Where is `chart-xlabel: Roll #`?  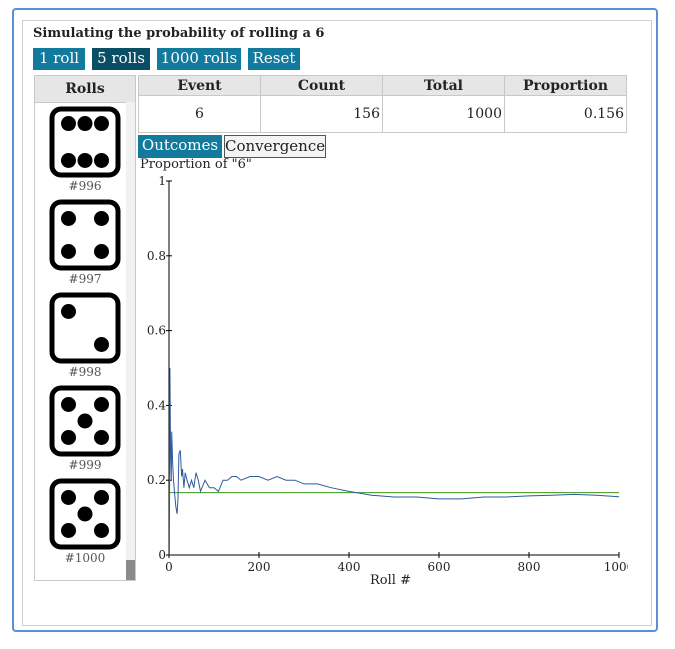
chart-xlabel: Roll # is located at coordinates (390, 580).